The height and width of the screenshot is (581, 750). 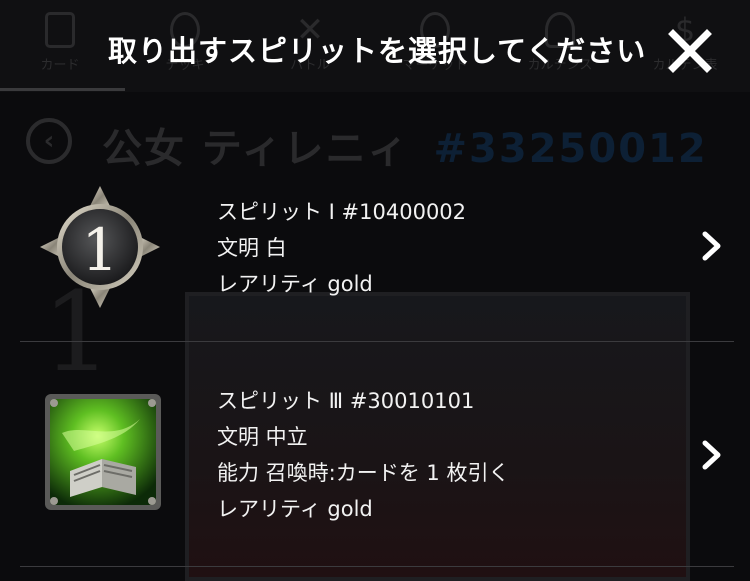 I want to click on background-tab-cards: カード, so click(x=60, y=46).